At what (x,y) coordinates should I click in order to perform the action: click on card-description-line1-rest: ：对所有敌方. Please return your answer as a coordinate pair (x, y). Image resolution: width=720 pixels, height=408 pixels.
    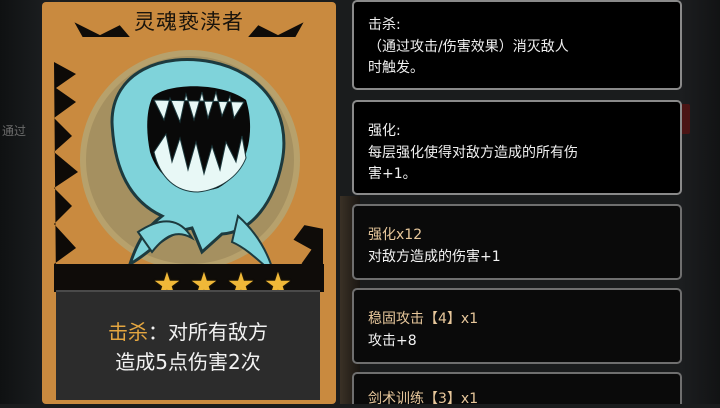
    Looking at the image, I should click on (208, 332).